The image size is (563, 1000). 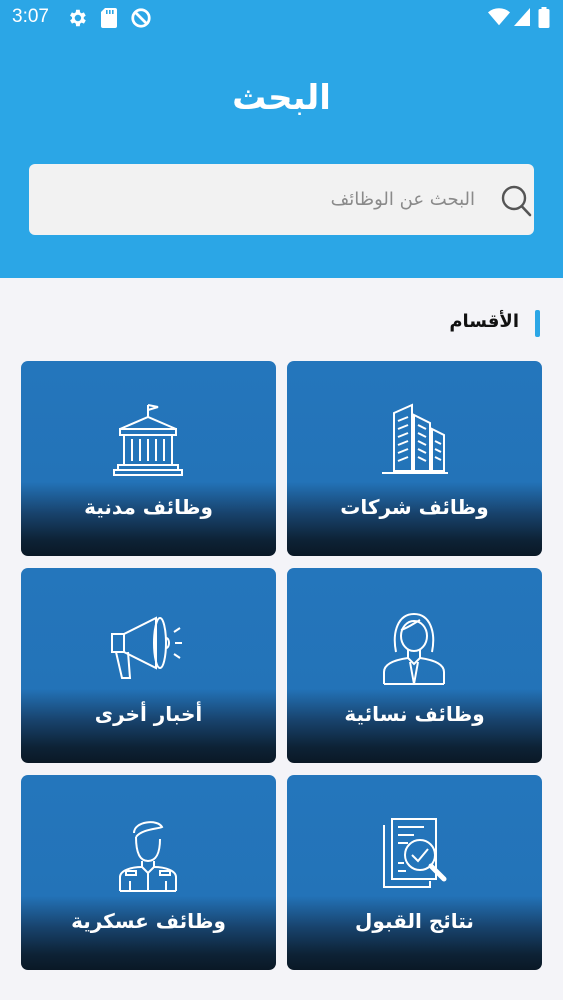 What do you see at coordinates (78, 18) in the screenshot?
I see `settings-icon` at bounding box center [78, 18].